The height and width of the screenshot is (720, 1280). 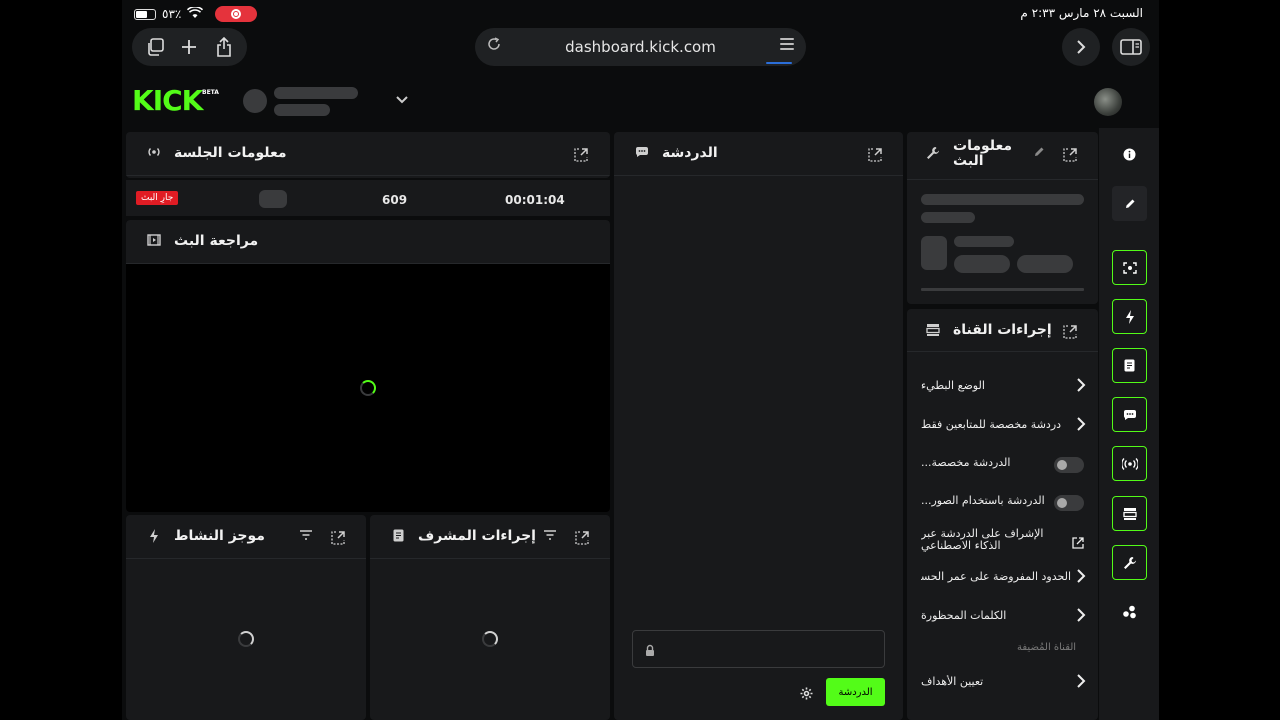 What do you see at coordinates (195, 13) in the screenshot?
I see `wifi-icon` at bounding box center [195, 13].